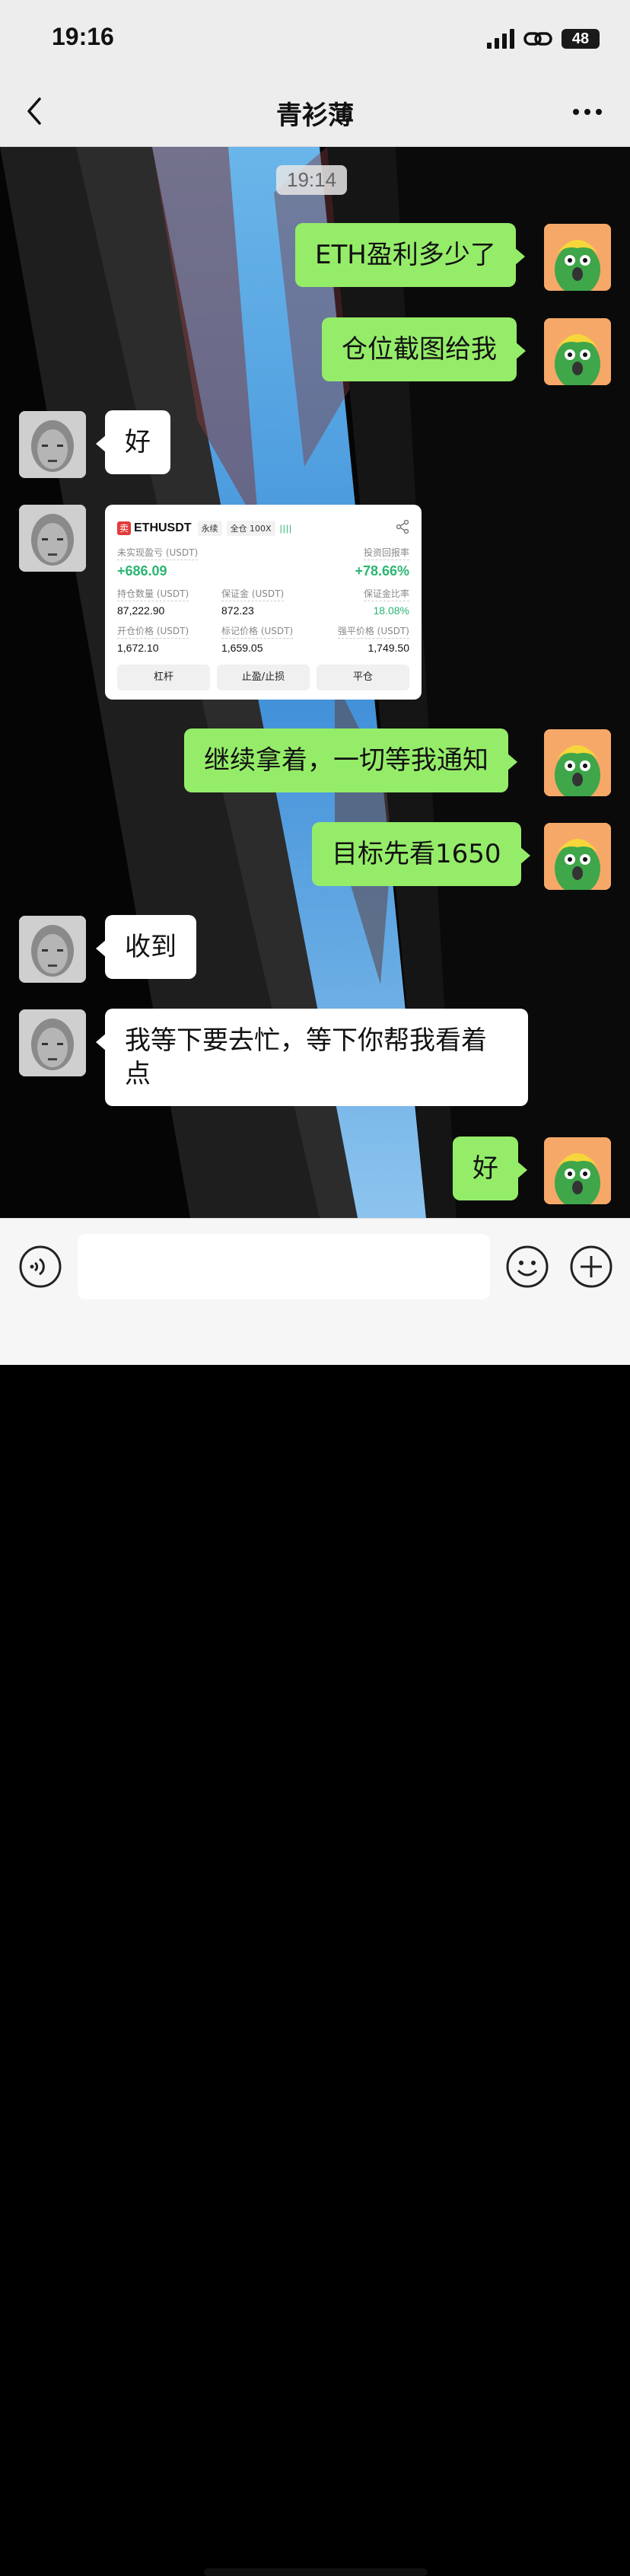 This screenshot has height=2576, width=630. I want to click on nav-bar: 青衫薄, so click(315, 111).